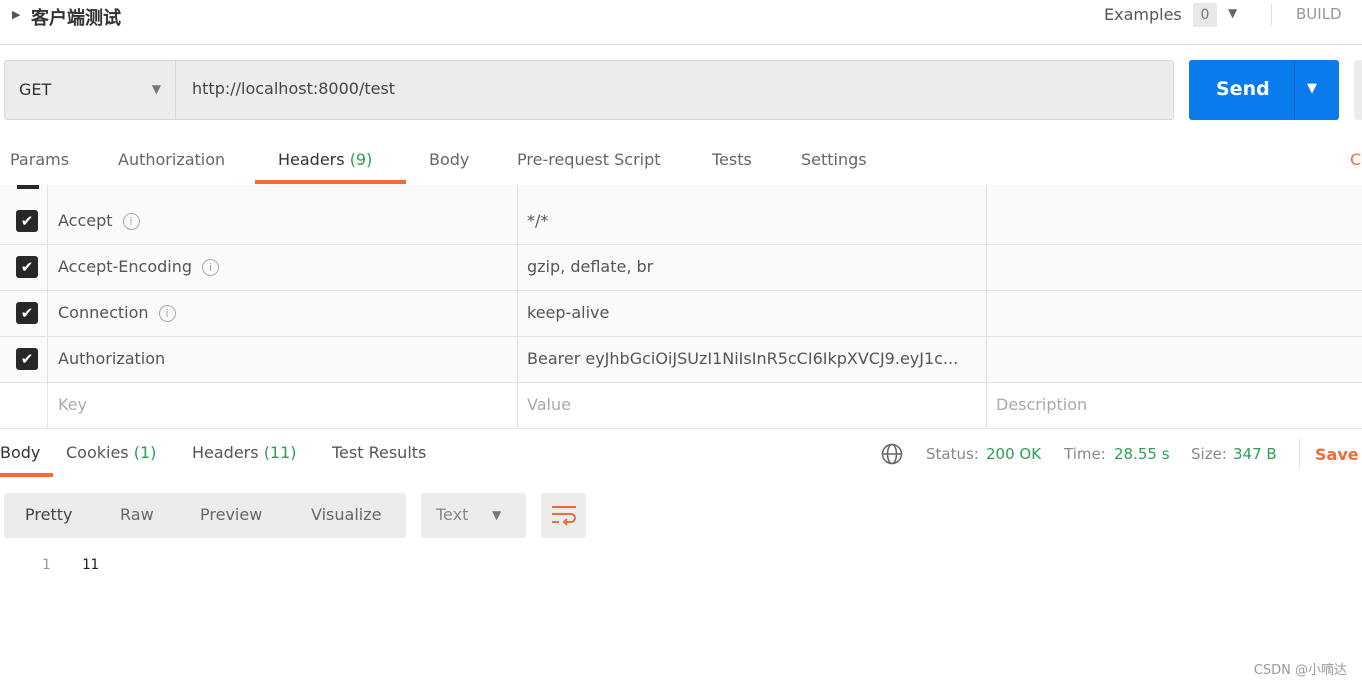 This screenshot has width=1362, height=684. What do you see at coordinates (752, 267) in the screenshot?
I see `header-value: gzip, deflate, br` at bounding box center [752, 267].